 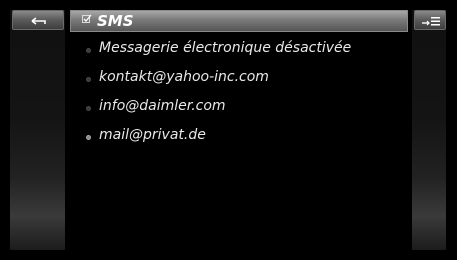 I want to click on list-item: Messagerie électronique désactivée, so click(x=239, y=48).